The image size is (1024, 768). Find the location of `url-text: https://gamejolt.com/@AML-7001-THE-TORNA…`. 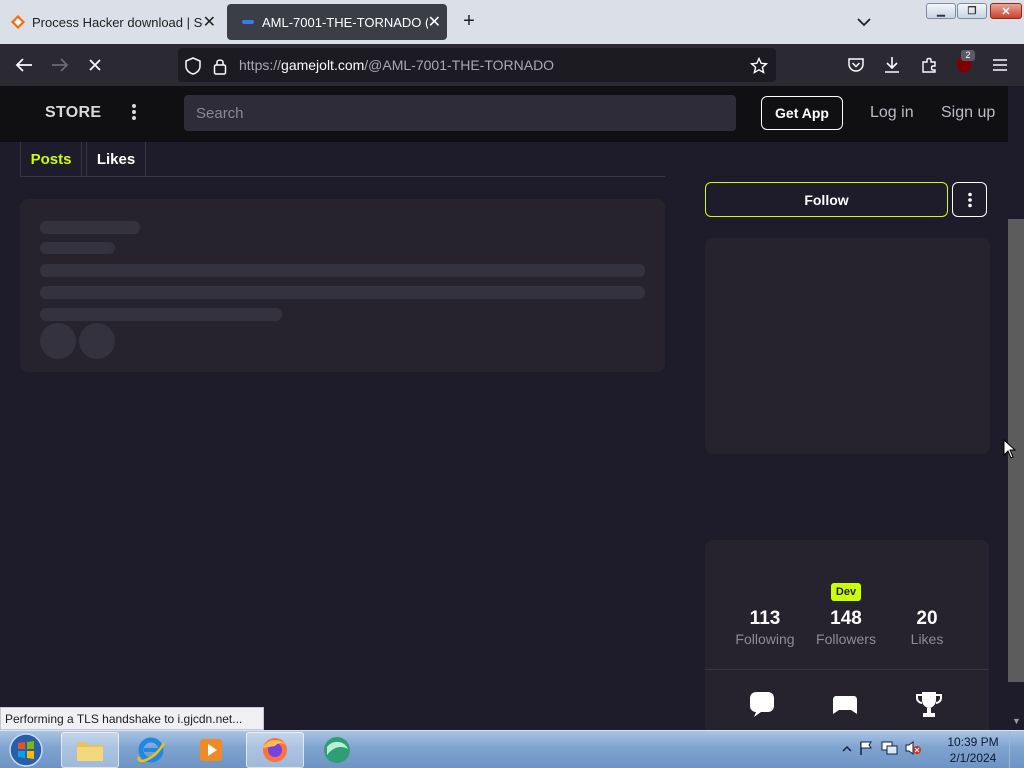

url-text: https://gamejolt.com/@AML-7001-THE-TORNA… is located at coordinates (397, 65).